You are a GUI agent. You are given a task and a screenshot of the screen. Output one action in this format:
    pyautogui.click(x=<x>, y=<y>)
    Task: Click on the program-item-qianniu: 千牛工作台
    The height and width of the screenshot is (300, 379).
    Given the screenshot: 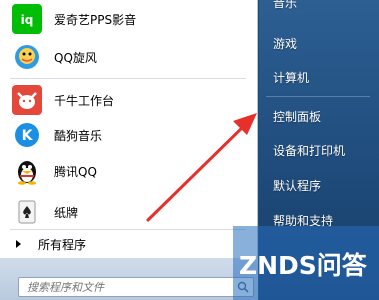 What is the action you would take?
    pyautogui.click(x=129, y=100)
    